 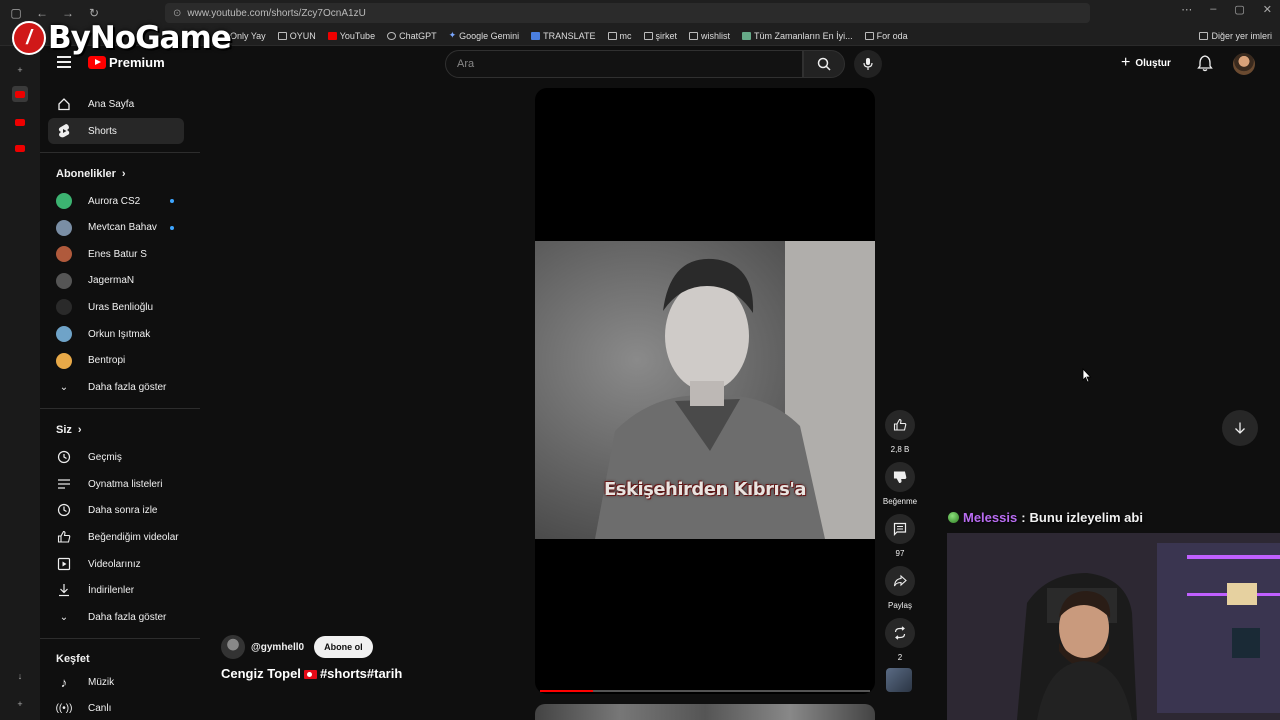 What do you see at coordinates (116, 707) in the screenshot?
I see `sidebar-item-live: ((•)) Canlı` at bounding box center [116, 707].